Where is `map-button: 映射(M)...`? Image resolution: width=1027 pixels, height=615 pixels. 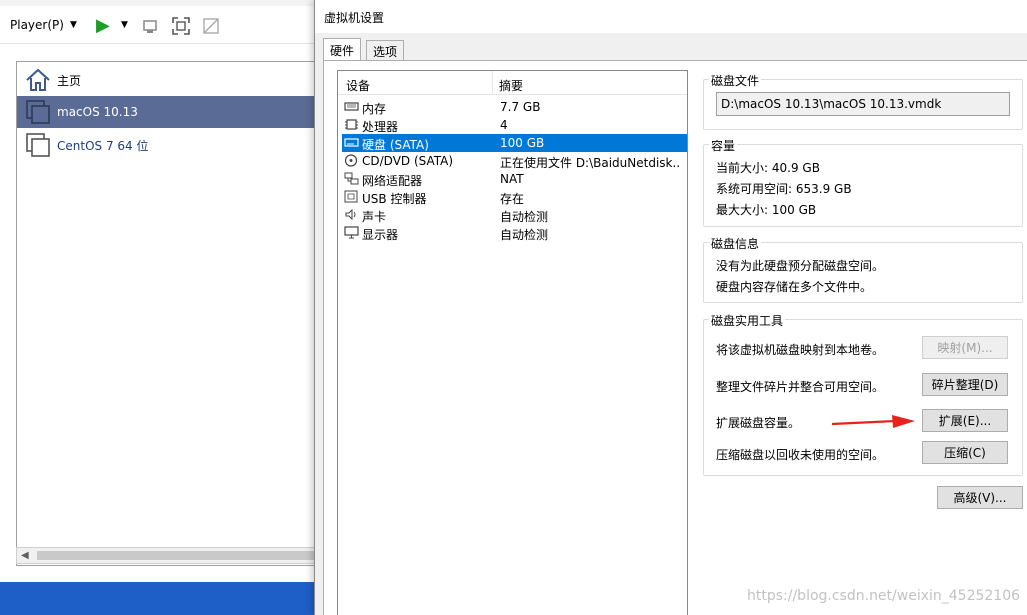
map-button: 映射(M)... is located at coordinates (965, 347).